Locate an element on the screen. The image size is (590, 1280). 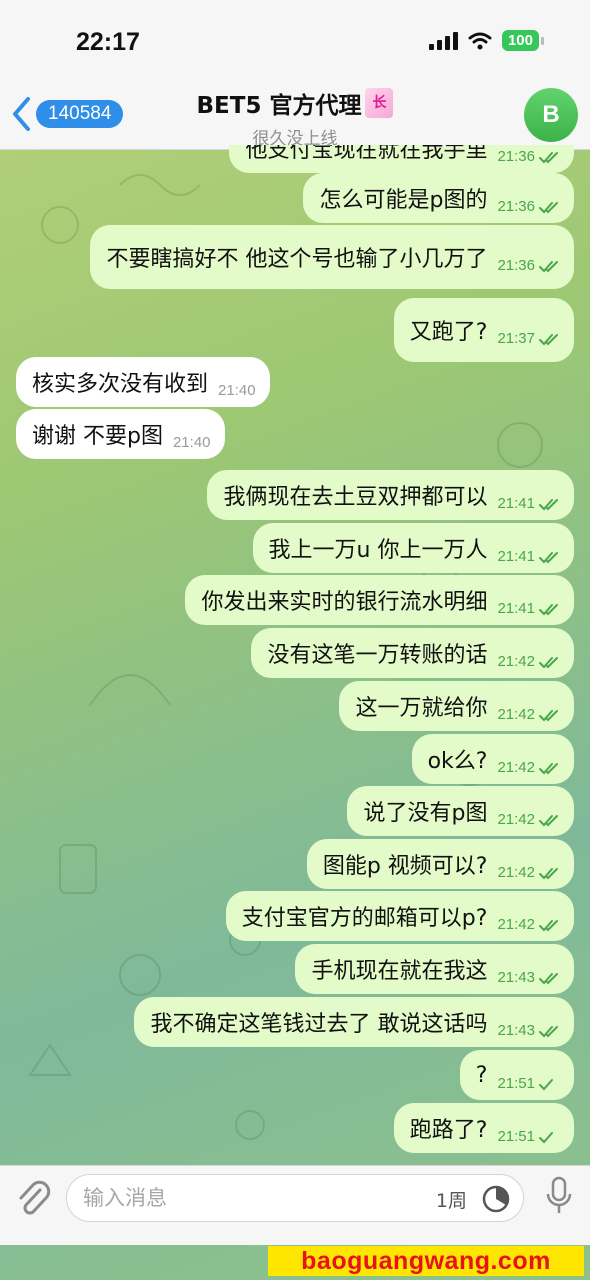
chat-header: 22:17 100 140584 BET5 官方代理 长 很久没上线 B is located at coordinates (295, 75).